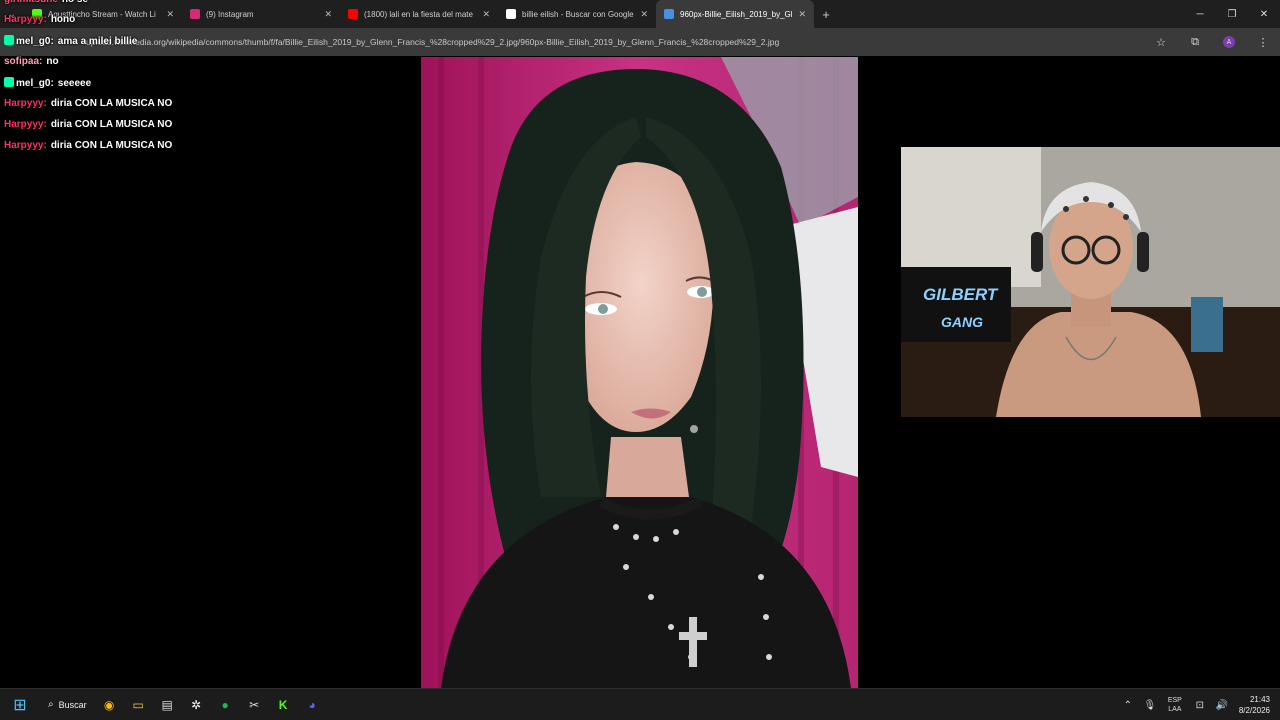 The image size is (1280, 720). Describe the element at coordinates (72, 704) in the screenshot. I see `search-label: Buscar` at that location.